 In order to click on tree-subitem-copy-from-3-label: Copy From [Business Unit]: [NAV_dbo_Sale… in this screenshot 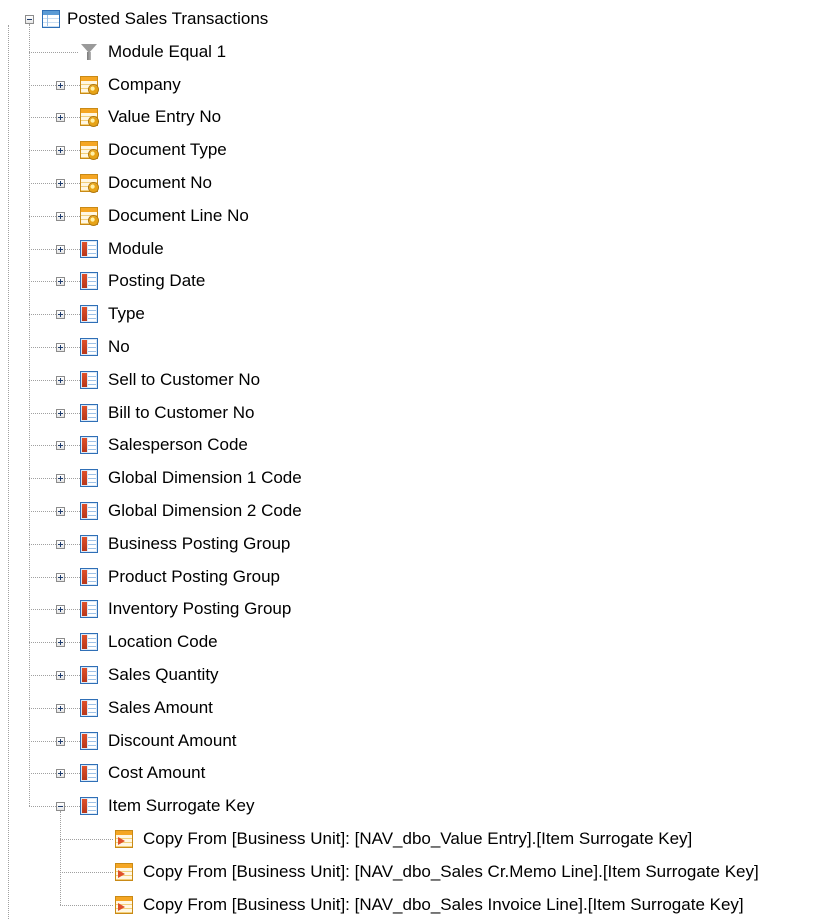, I will do `click(443, 905)`.